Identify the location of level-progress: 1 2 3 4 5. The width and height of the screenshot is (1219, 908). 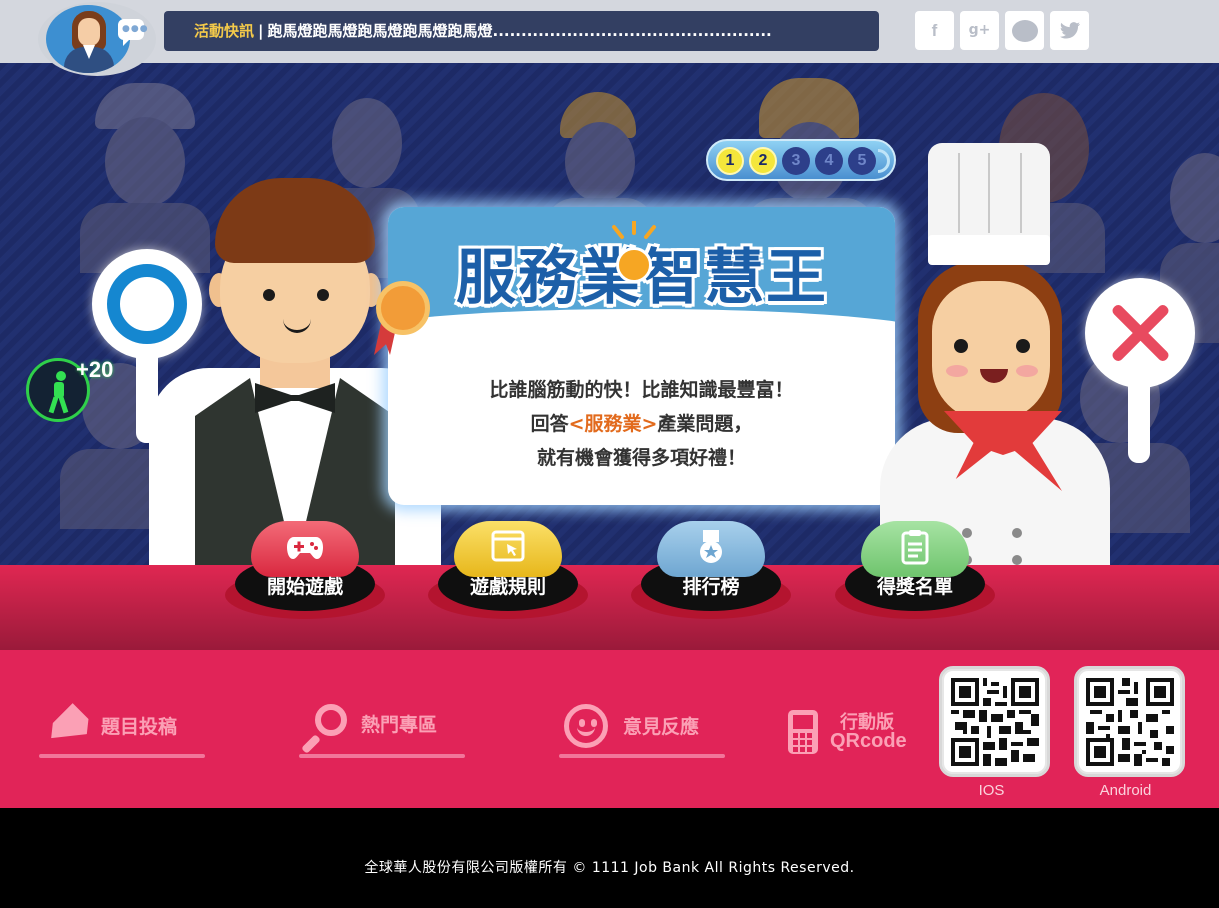
(801, 160).